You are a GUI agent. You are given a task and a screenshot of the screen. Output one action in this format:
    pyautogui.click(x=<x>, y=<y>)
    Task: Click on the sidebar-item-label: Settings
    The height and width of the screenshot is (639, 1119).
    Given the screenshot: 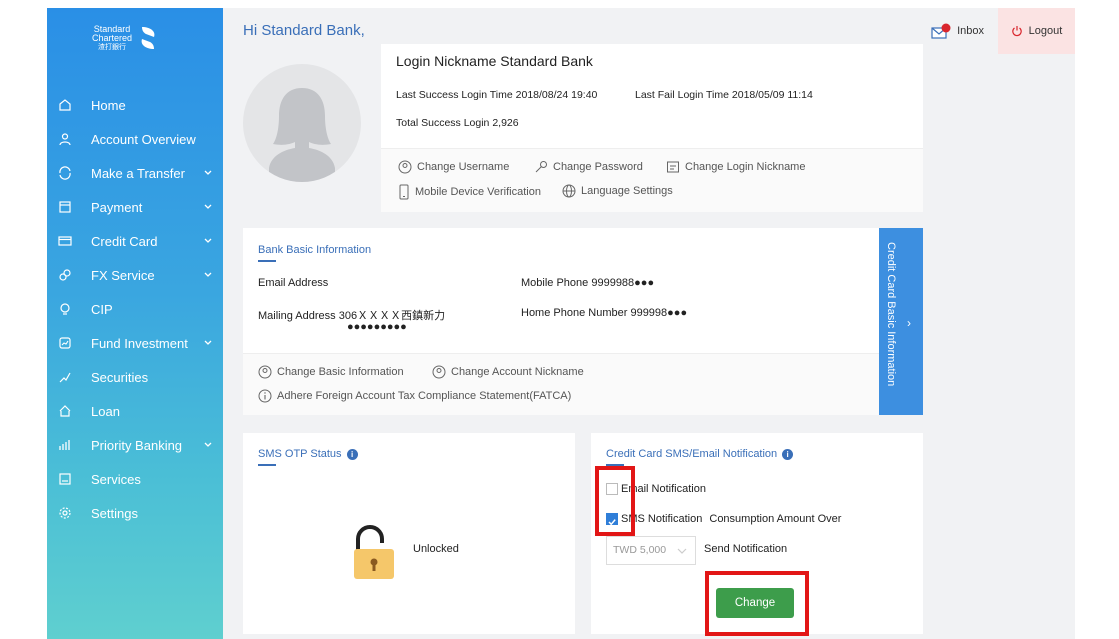 What is the action you would take?
    pyautogui.click(x=114, y=513)
    